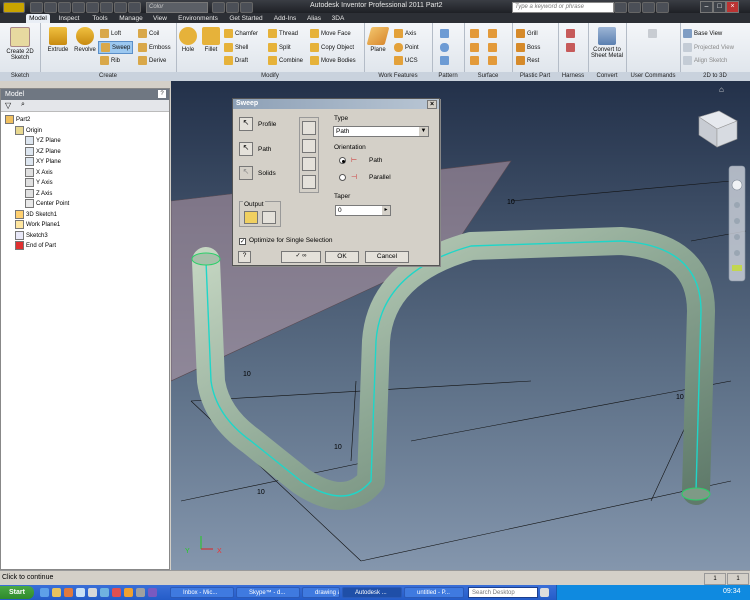 This screenshot has height=600, width=750. What do you see at coordinates (160, 18) in the screenshot?
I see `tab-view: View` at bounding box center [160, 18].